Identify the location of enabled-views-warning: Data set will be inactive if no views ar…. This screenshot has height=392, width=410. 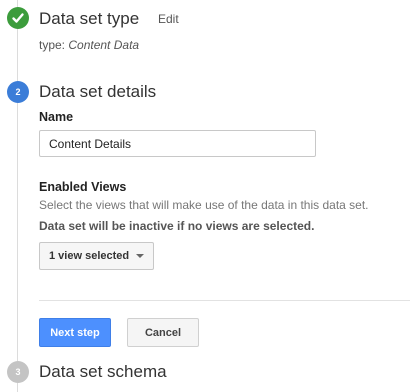
(177, 226).